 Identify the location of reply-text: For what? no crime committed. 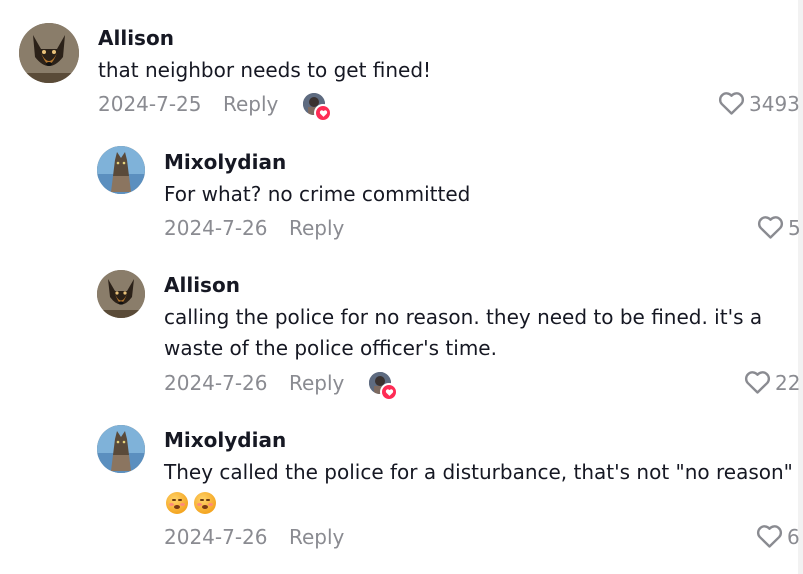
(317, 194).